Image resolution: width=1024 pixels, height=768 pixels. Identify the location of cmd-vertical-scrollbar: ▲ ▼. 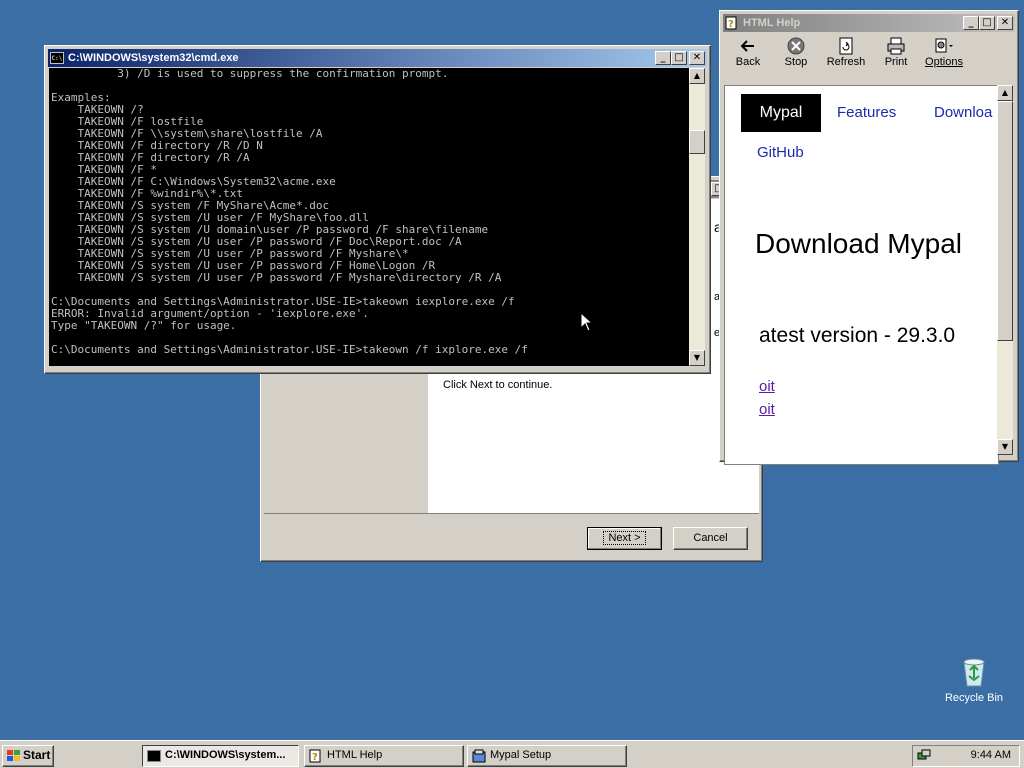
(697, 217).